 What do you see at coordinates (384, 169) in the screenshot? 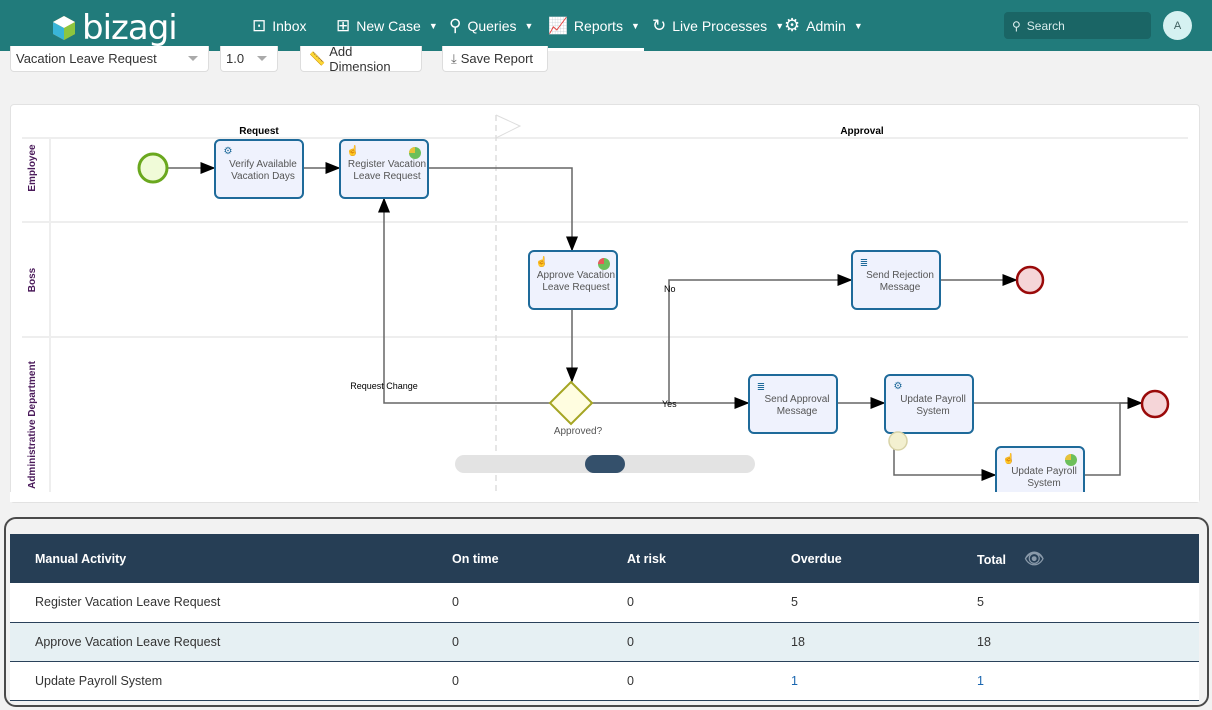
I see `task-register-vacation-leave-request: ☝ Register VacationLeave Request` at bounding box center [384, 169].